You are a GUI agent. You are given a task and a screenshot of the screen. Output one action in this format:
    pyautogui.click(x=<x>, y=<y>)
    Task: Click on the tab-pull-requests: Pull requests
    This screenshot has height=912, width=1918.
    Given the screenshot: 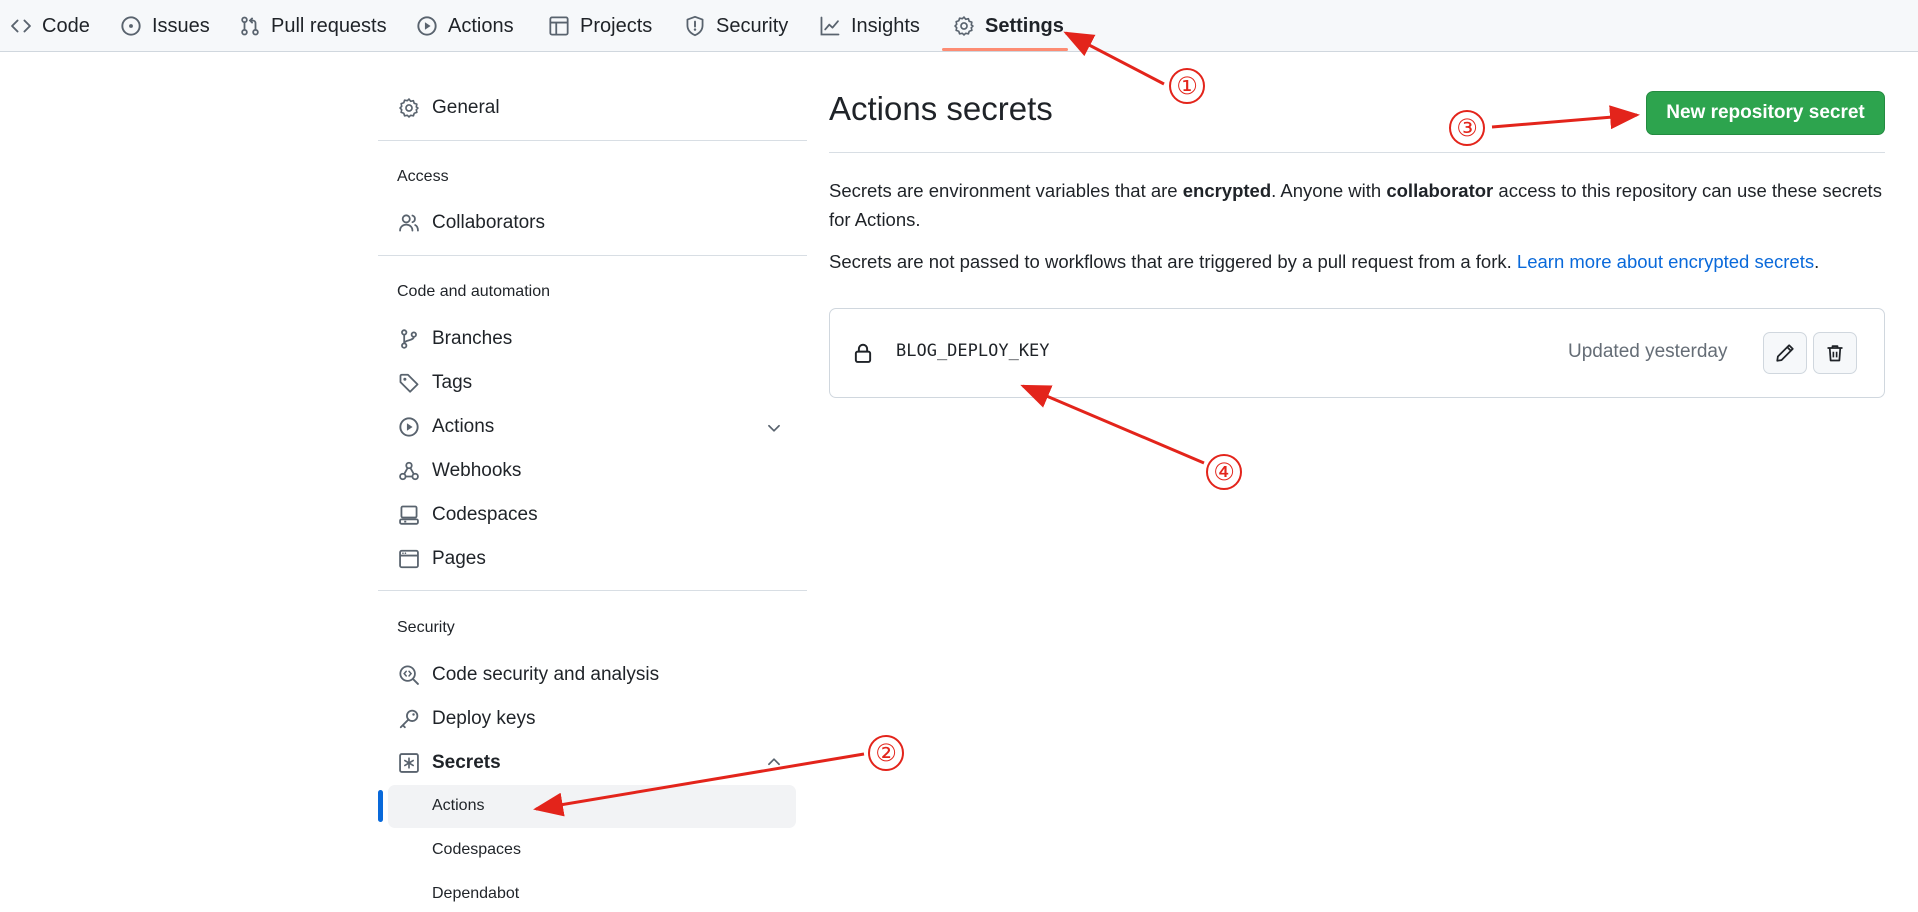 What is the action you would take?
    pyautogui.click(x=313, y=26)
    